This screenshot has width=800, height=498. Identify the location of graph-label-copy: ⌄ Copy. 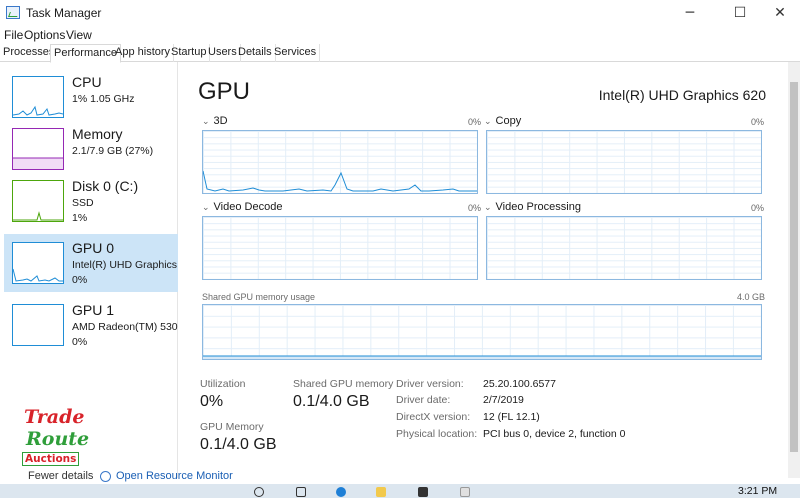
(502, 121).